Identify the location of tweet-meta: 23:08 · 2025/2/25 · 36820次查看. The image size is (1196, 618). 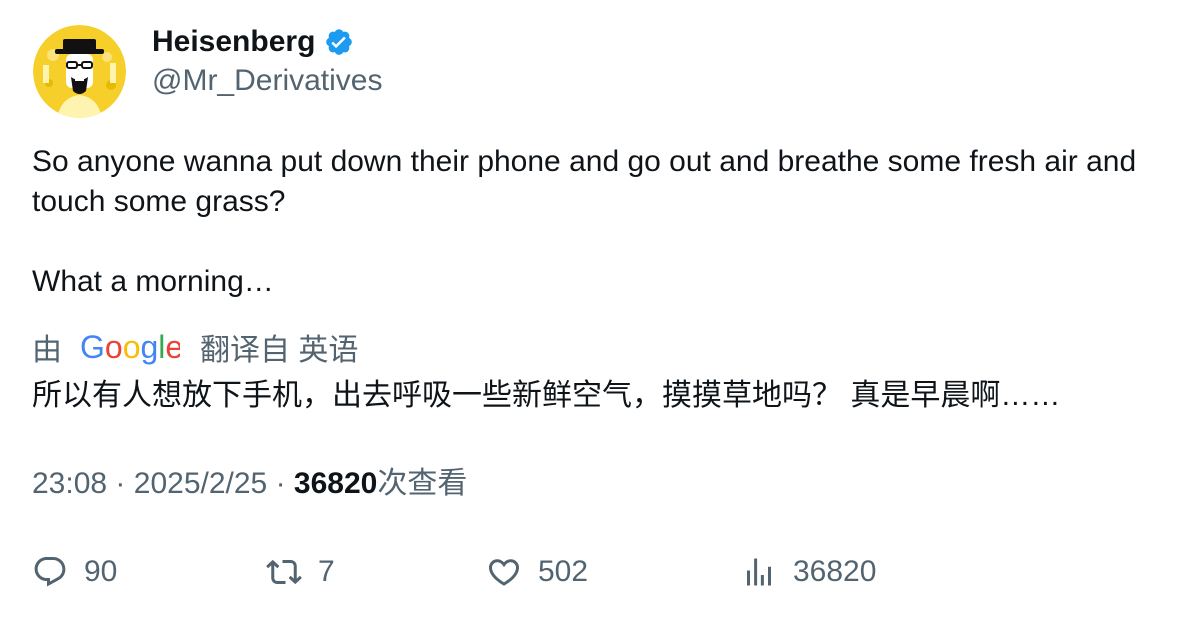
(249, 484).